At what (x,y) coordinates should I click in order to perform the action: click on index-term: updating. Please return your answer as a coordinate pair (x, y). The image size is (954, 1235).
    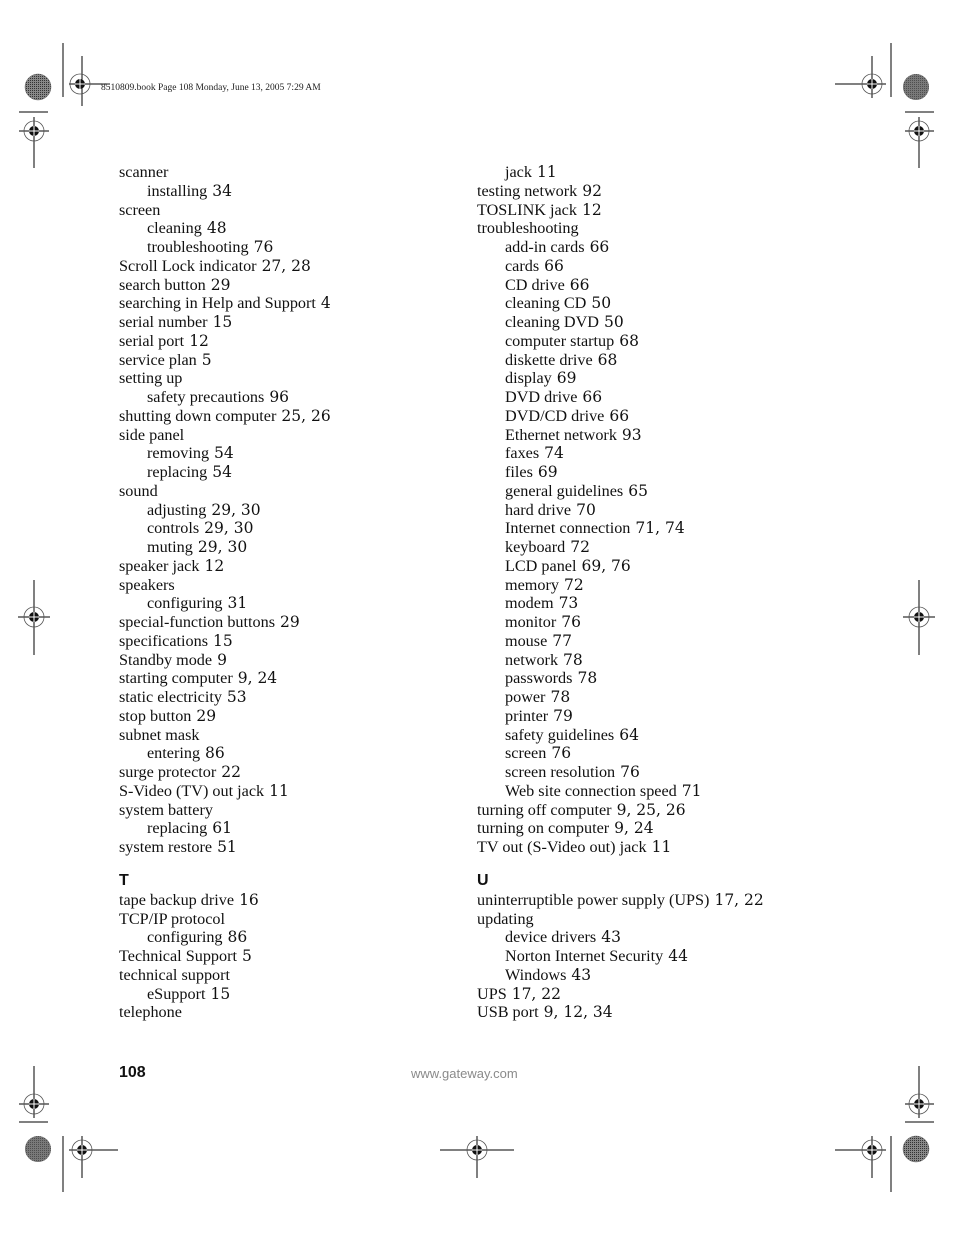
    Looking at the image, I should click on (505, 918).